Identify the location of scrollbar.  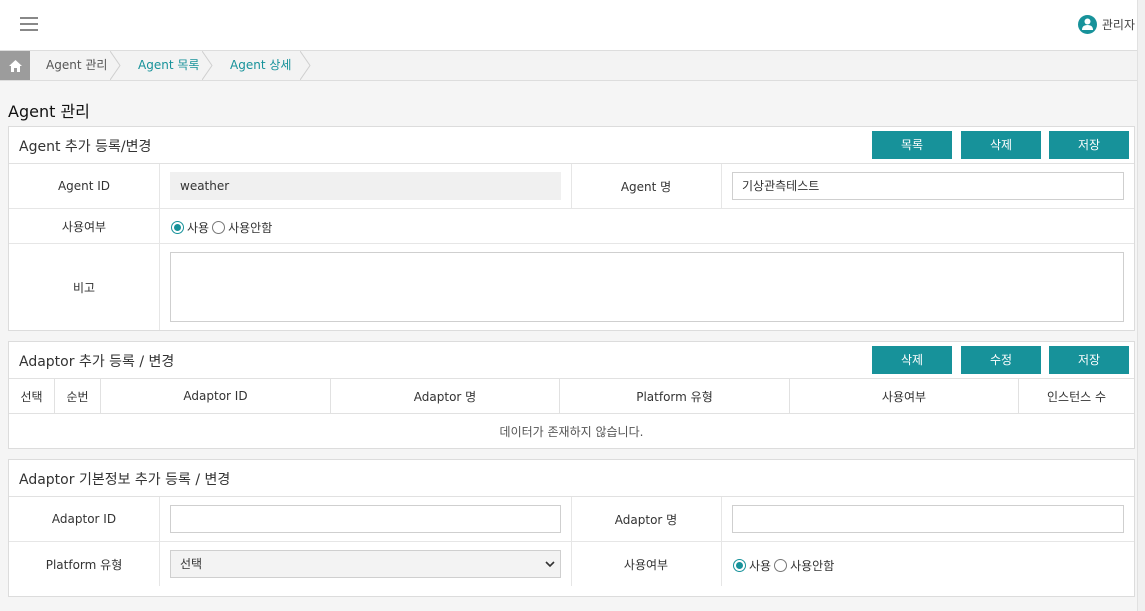
(1141, 305).